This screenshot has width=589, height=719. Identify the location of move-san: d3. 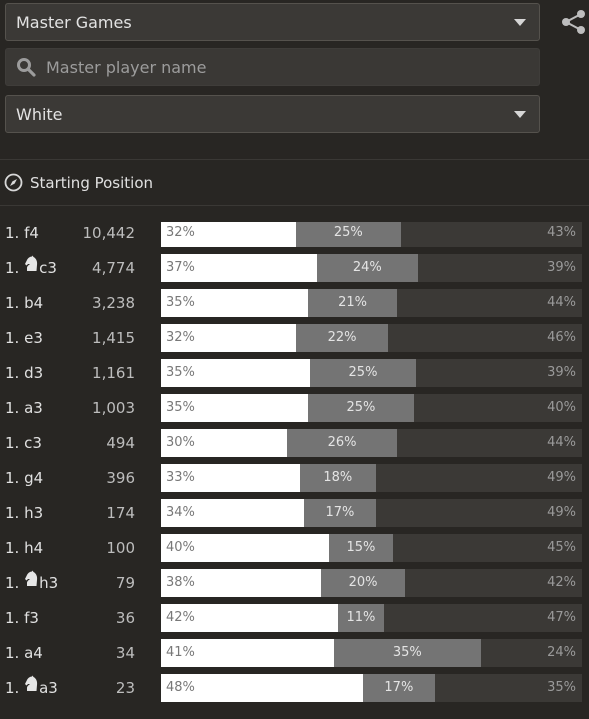
(34, 373).